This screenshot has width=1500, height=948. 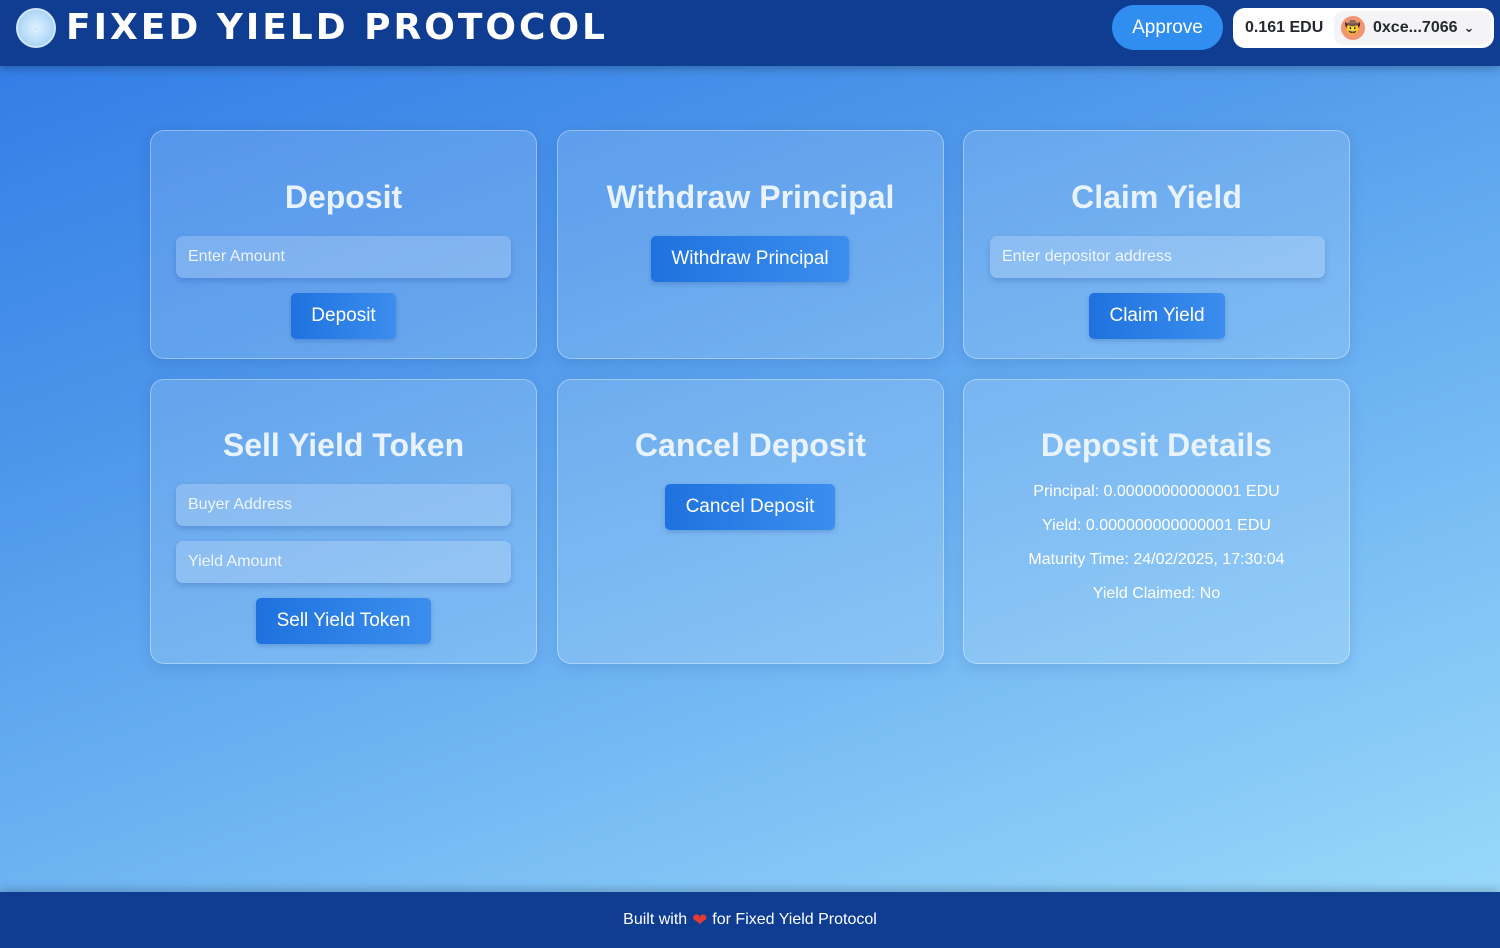 What do you see at coordinates (750, 259) in the screenshot?
I see `withdraw-principal-button: Withdraw Principal` at bounding box center [750, 259].